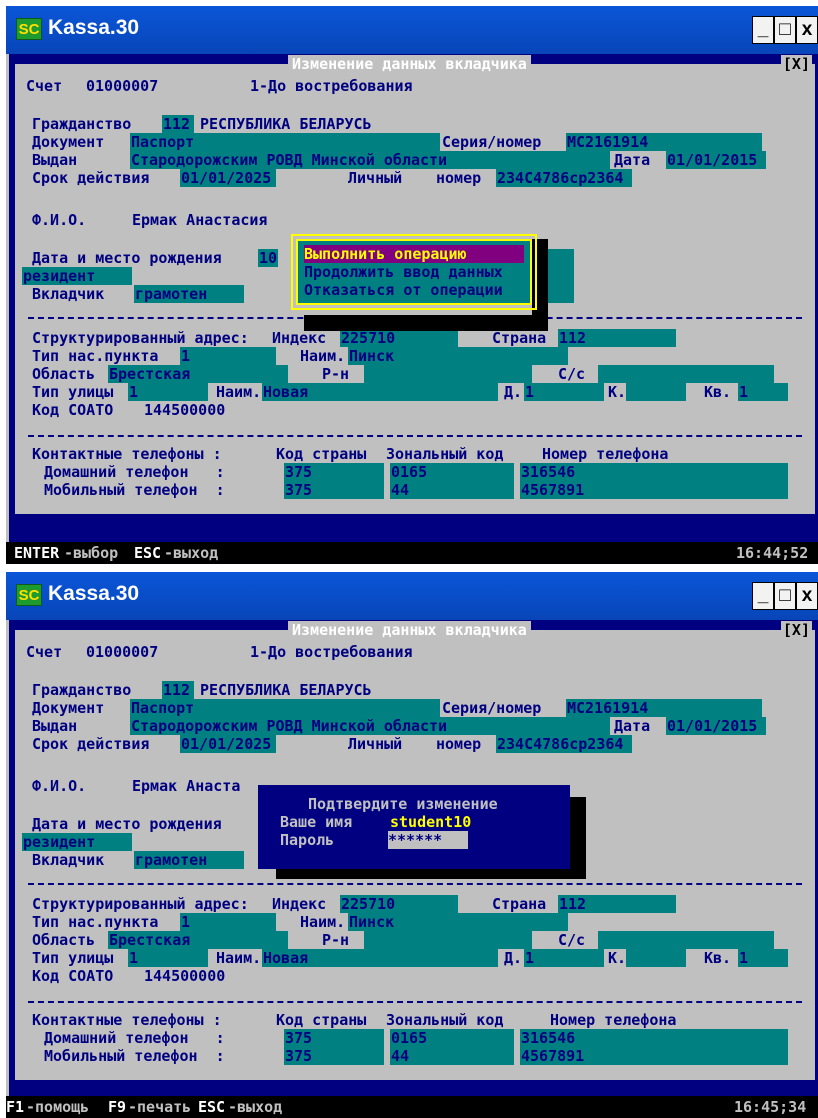 The image size is (818, 1118). Describe the element at coordinates (323, 922) in the screenshot. I see `settlement-name-label: Наим.` at that location.